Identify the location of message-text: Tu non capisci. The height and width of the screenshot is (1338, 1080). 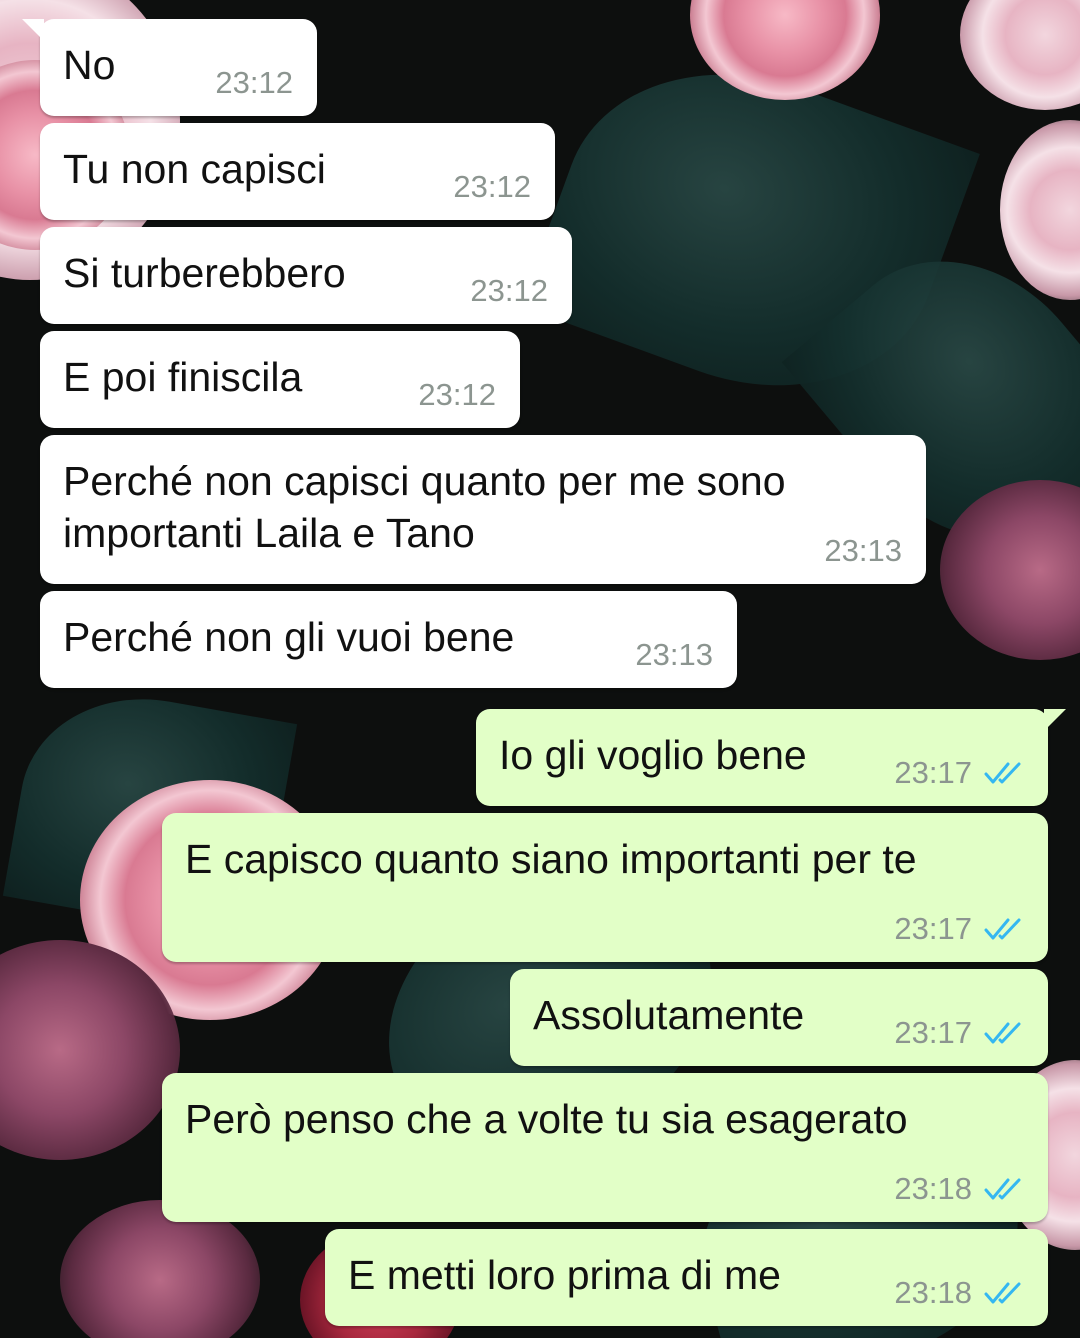
(194, 169).